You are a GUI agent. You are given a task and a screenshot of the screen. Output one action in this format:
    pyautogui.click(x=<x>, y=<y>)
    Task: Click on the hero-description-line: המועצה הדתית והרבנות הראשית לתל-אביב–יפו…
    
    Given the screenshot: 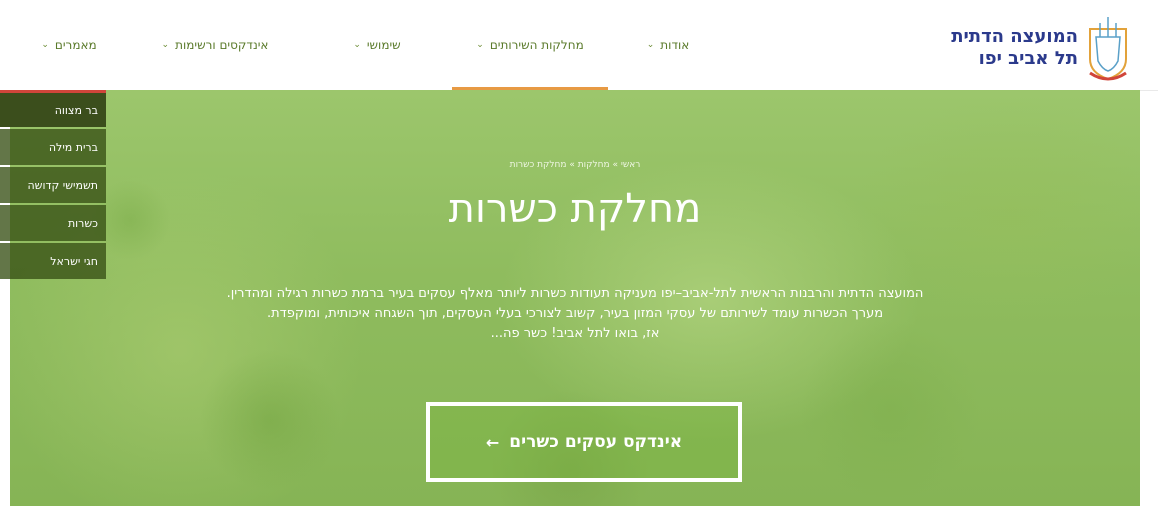 What is the action you would take?
    pyautogui.click(x=575, y=293)
    